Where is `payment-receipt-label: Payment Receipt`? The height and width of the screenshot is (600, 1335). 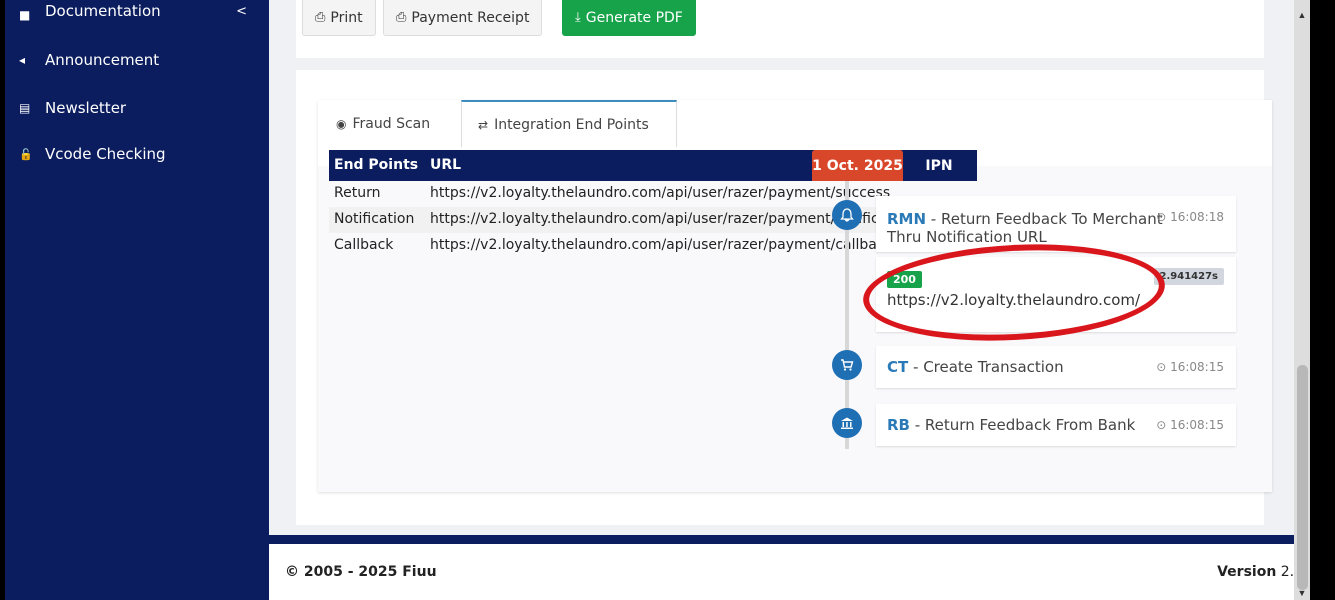 payment-receipt-label: Payment Receipt is located at coordinates (470, 17).